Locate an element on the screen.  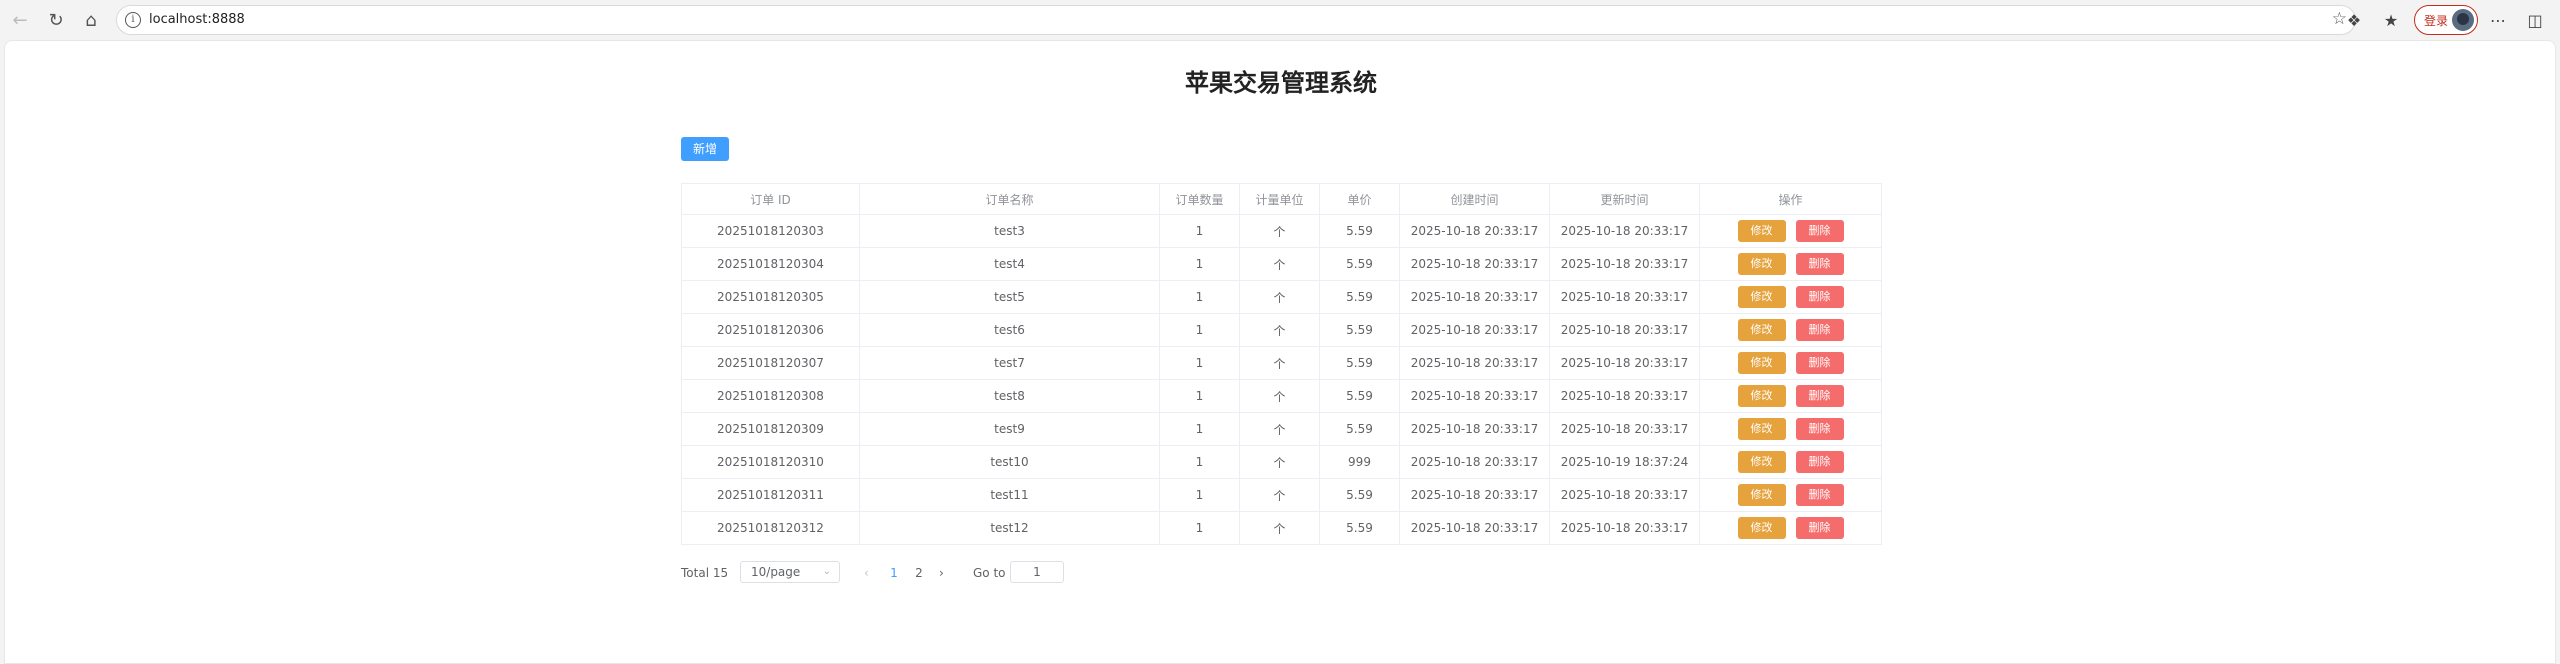
table-cell: 20251018120312 is located at coordinates (770, 528).